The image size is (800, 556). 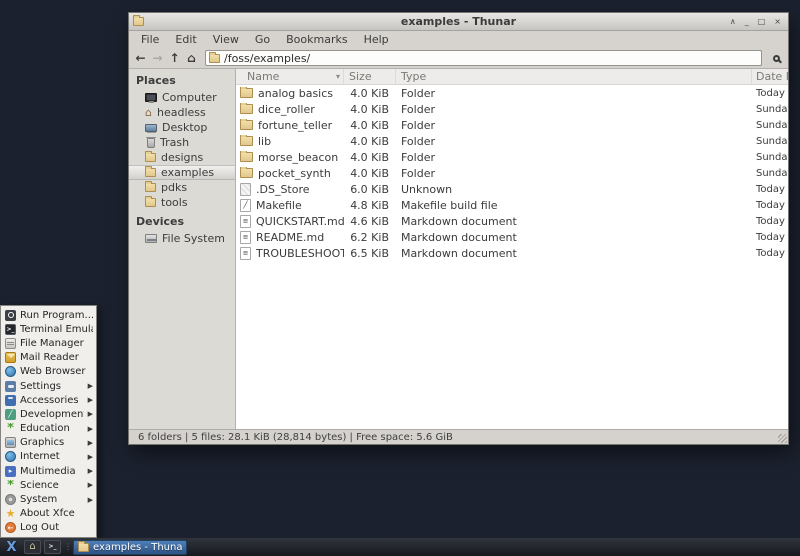 What do you see at coordinates (10, 400) in the screenshot?
I see `accessories-icon` at bounding box center [10, 400].